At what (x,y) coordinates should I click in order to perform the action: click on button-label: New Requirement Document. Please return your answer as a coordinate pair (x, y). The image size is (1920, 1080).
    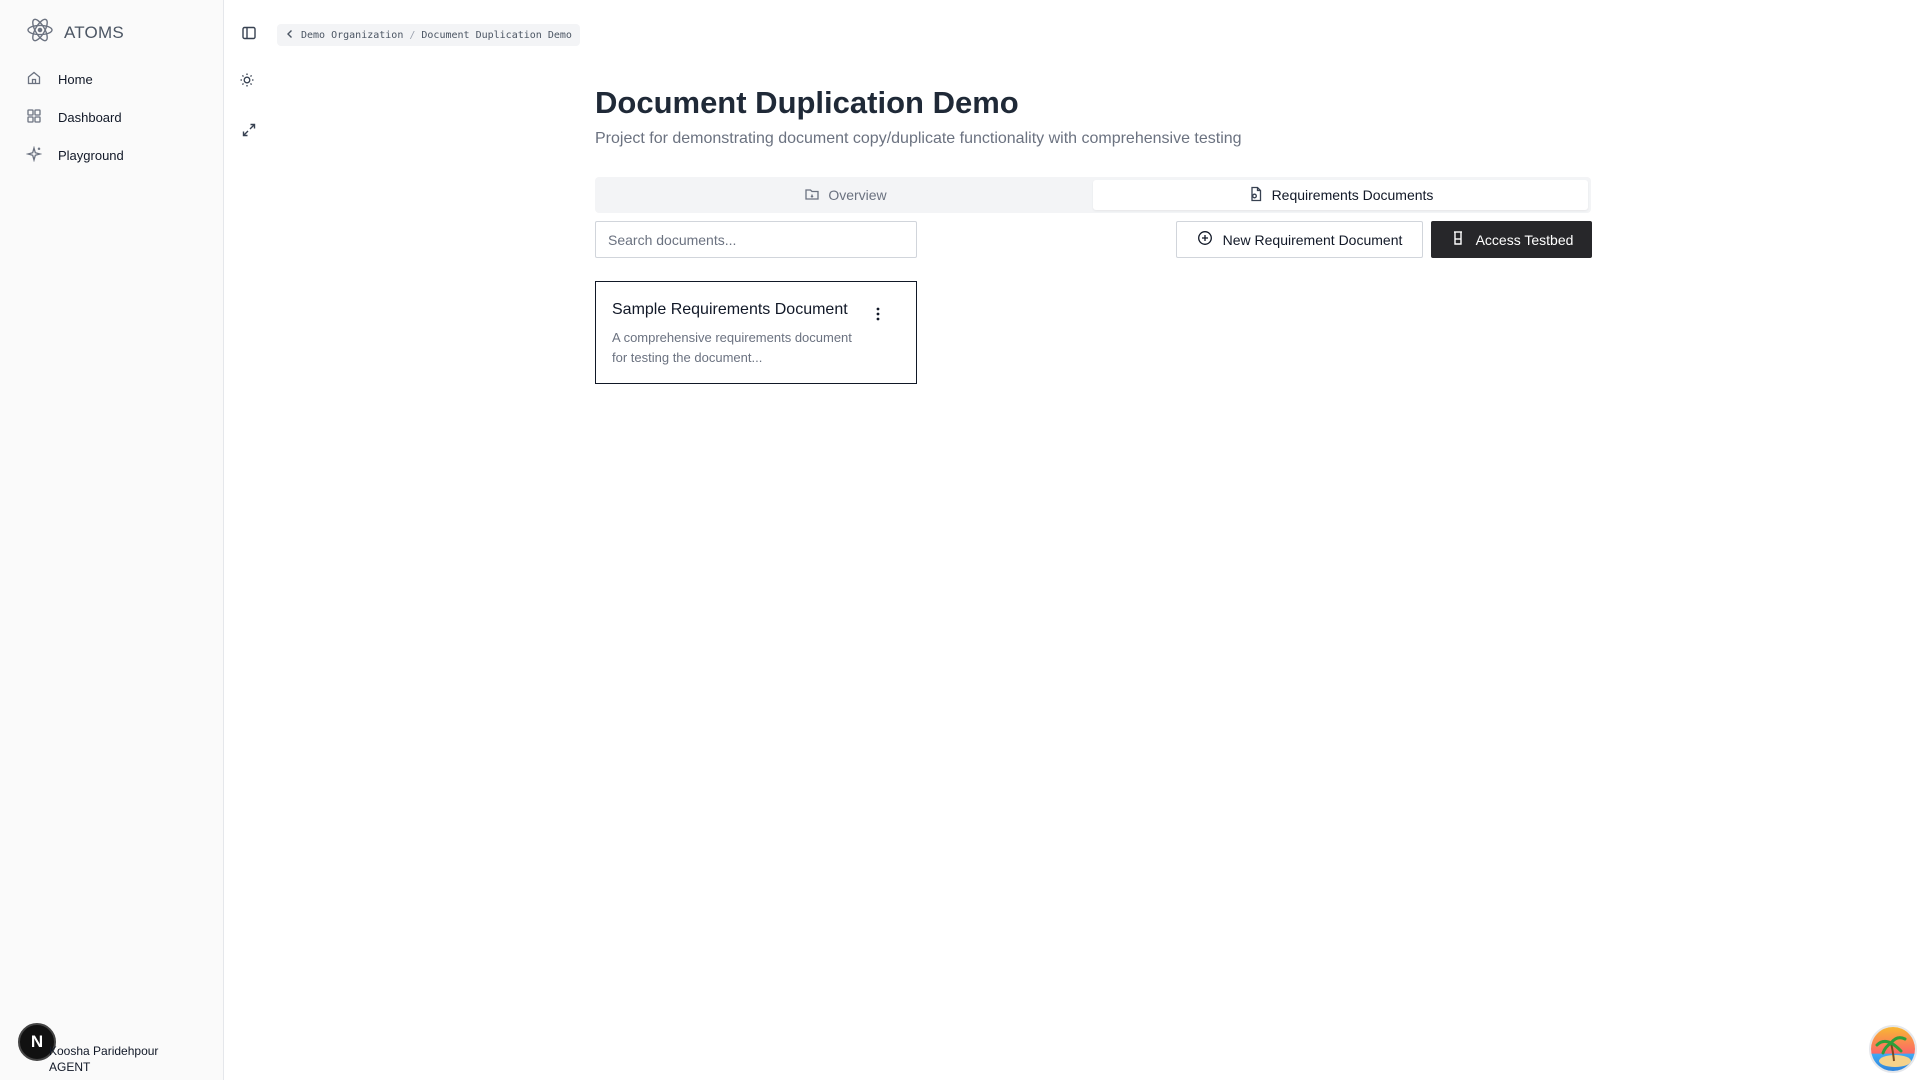
    Looking at the image, I should click on (1312, 239).